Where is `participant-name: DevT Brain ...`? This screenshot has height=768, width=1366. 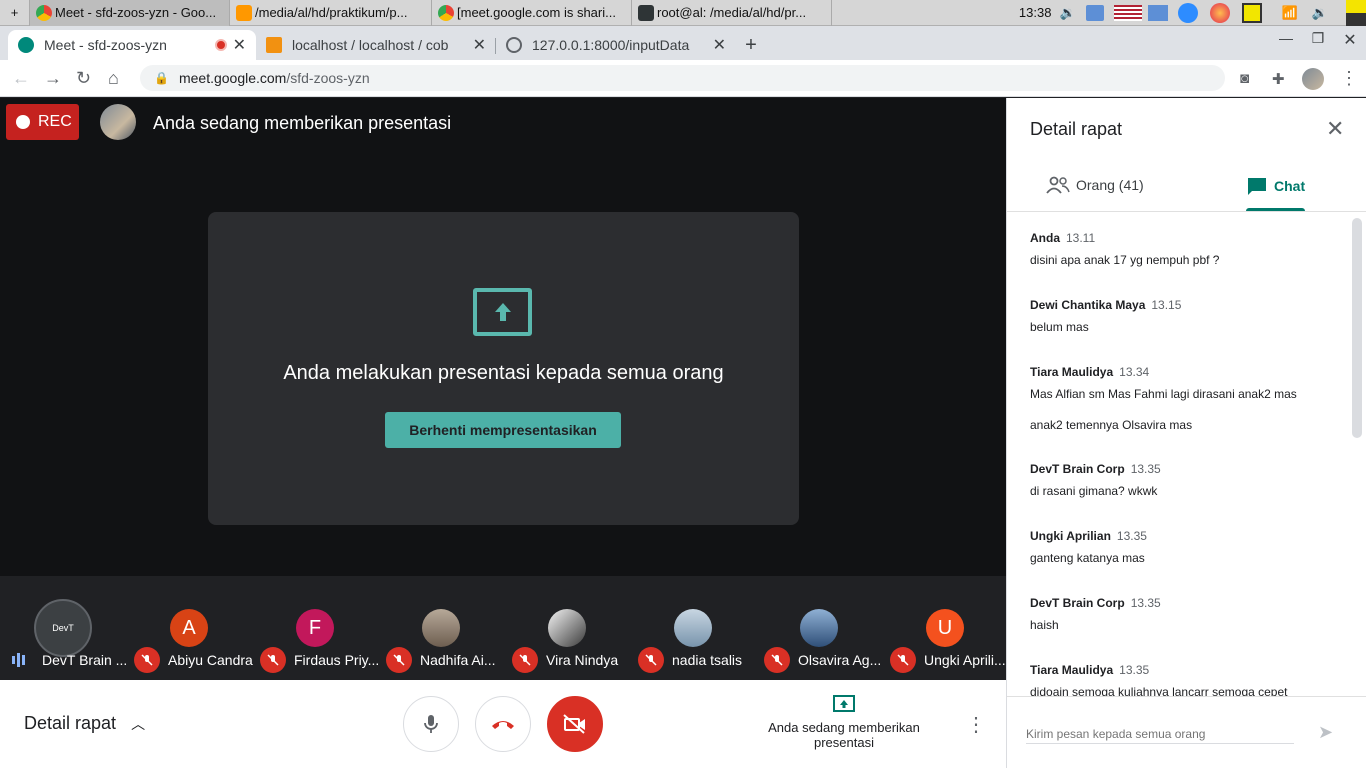 participant-name: DevT Brain ... is located at coordinates (85, 660).